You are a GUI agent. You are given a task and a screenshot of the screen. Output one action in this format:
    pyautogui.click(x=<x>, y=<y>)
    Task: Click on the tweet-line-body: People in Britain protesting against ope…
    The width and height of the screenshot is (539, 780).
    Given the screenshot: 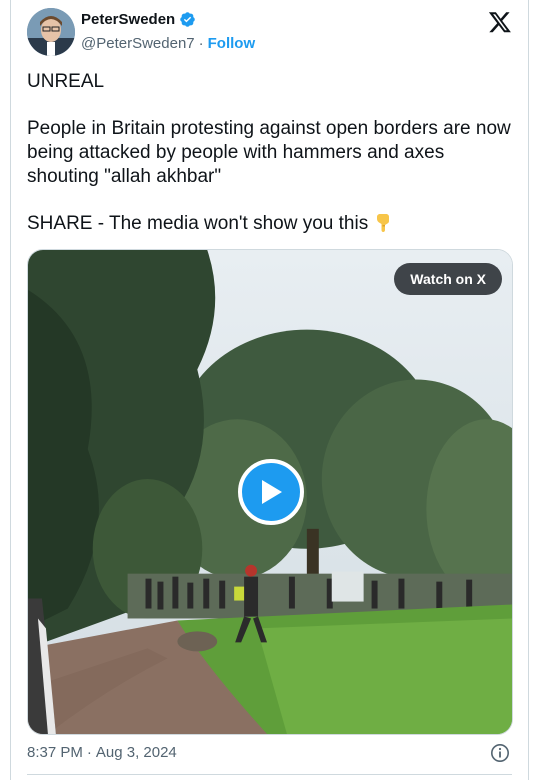 What is the action you would take?
    pyautogui.click(x=269, y=152)
    